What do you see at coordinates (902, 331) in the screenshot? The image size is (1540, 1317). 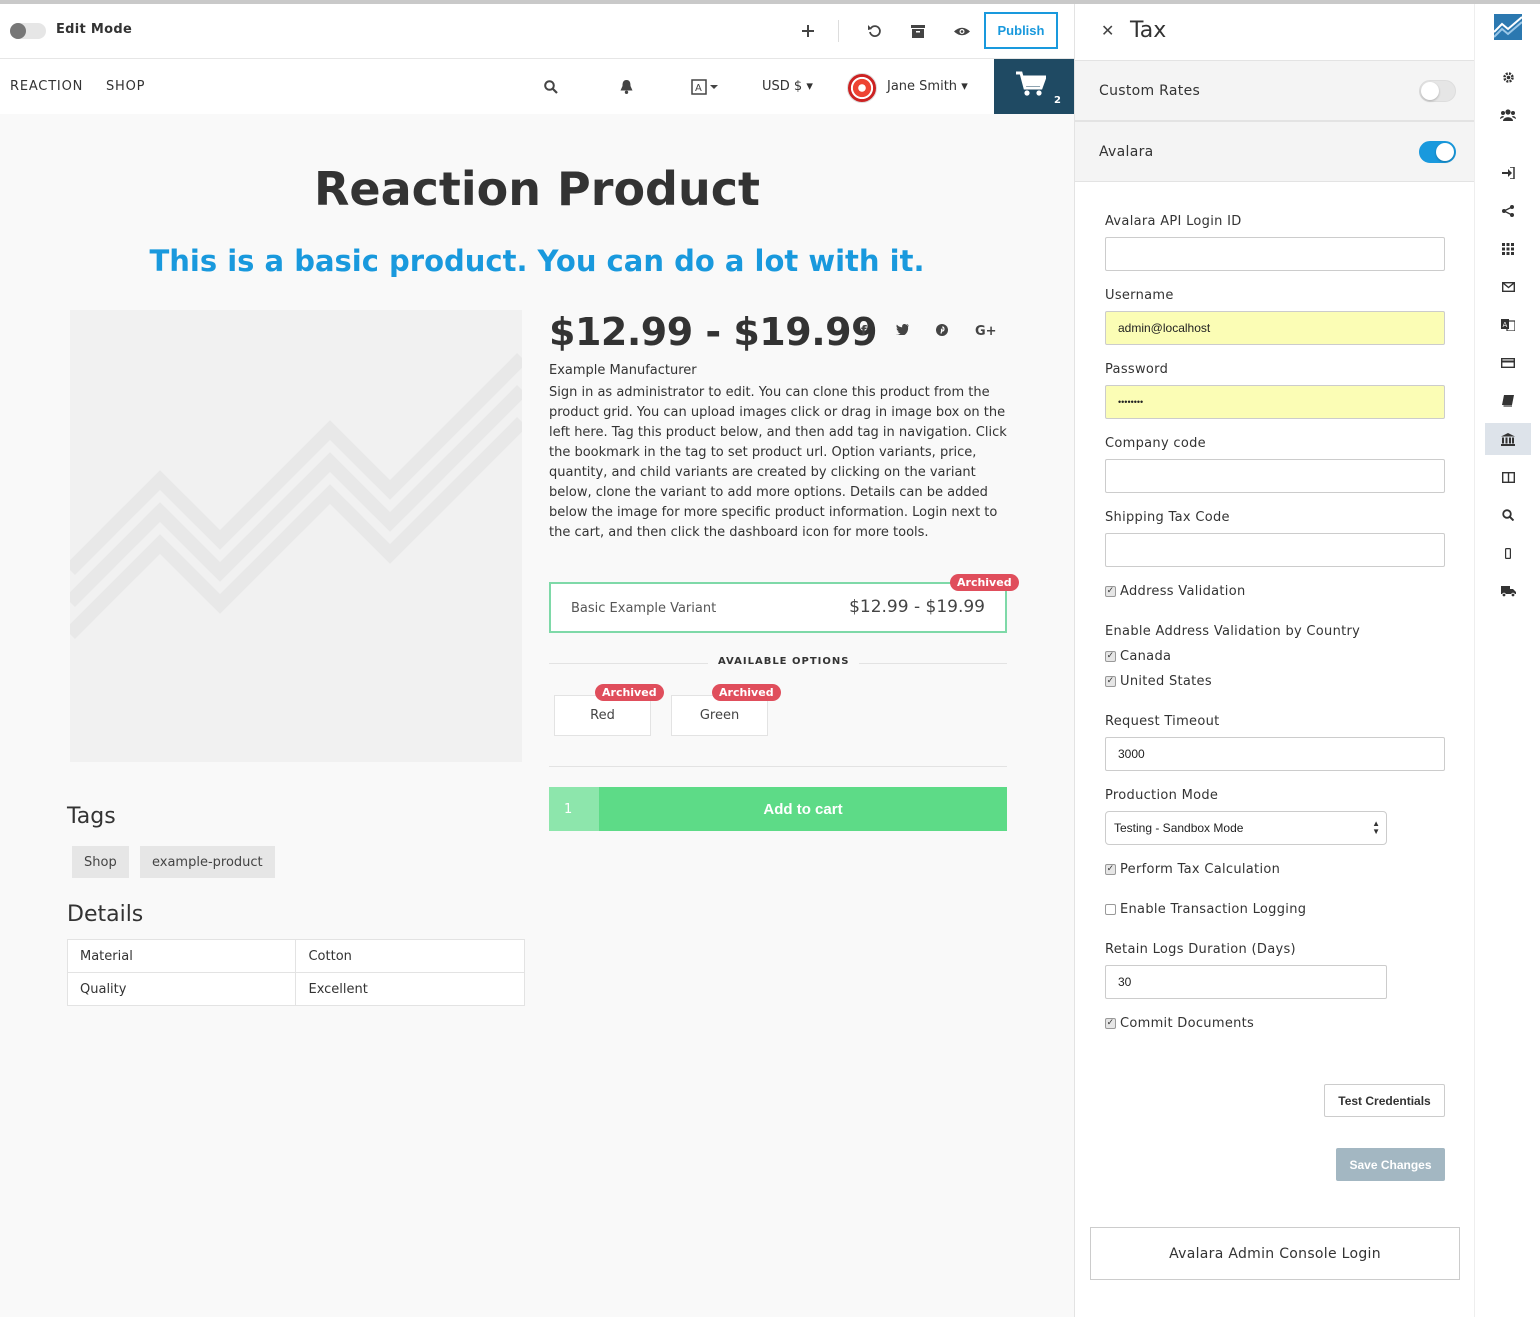 I see `twitter-icon` at bounding box center [902, 331].